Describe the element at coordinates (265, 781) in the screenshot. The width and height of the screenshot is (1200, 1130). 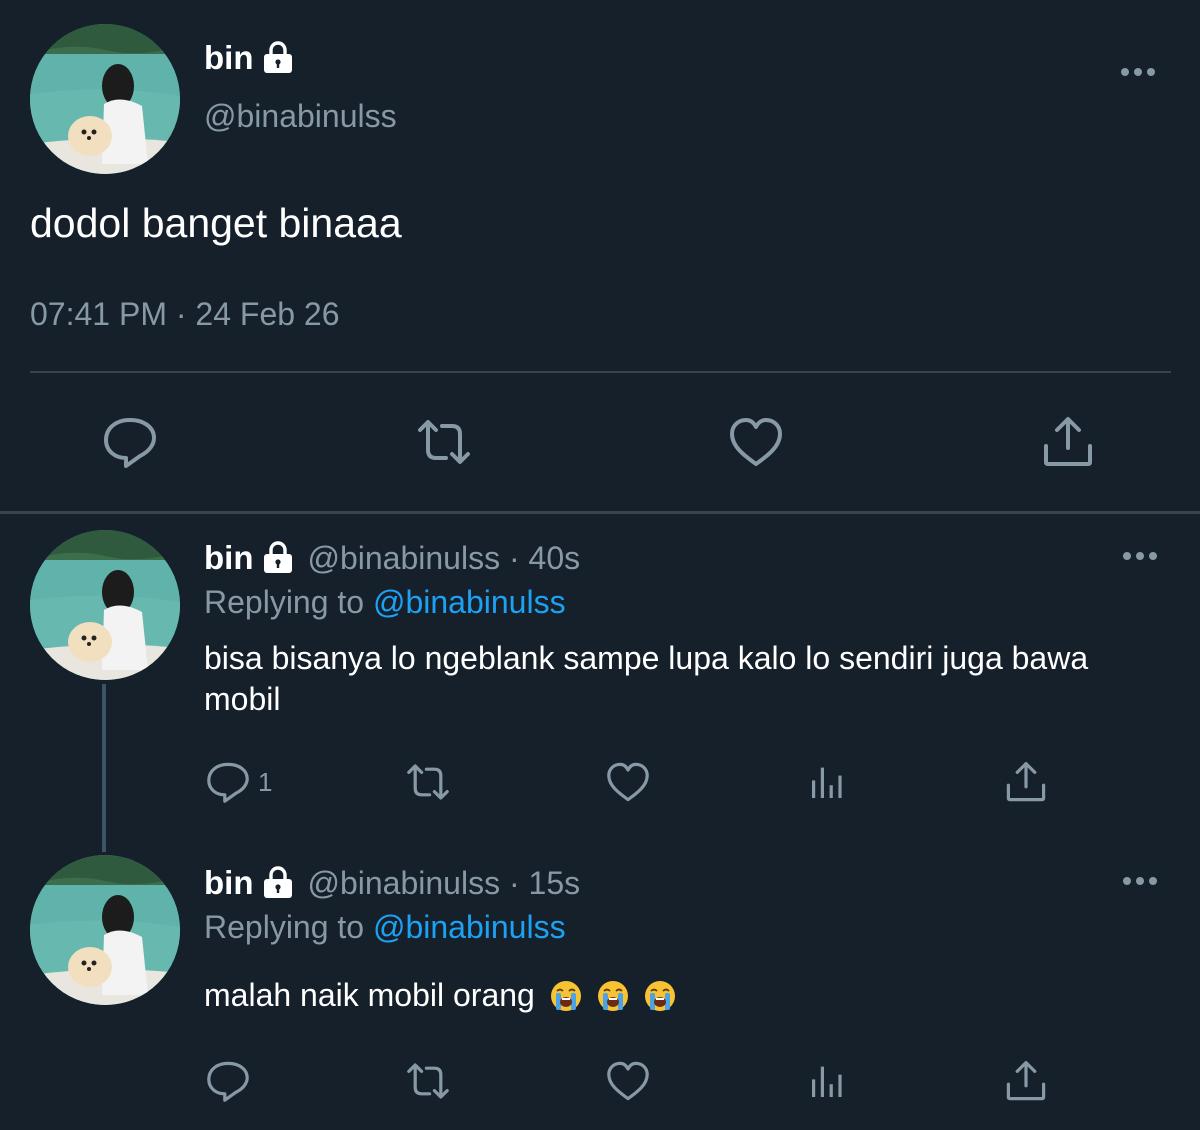
I see `reply-count: 1` at that location.